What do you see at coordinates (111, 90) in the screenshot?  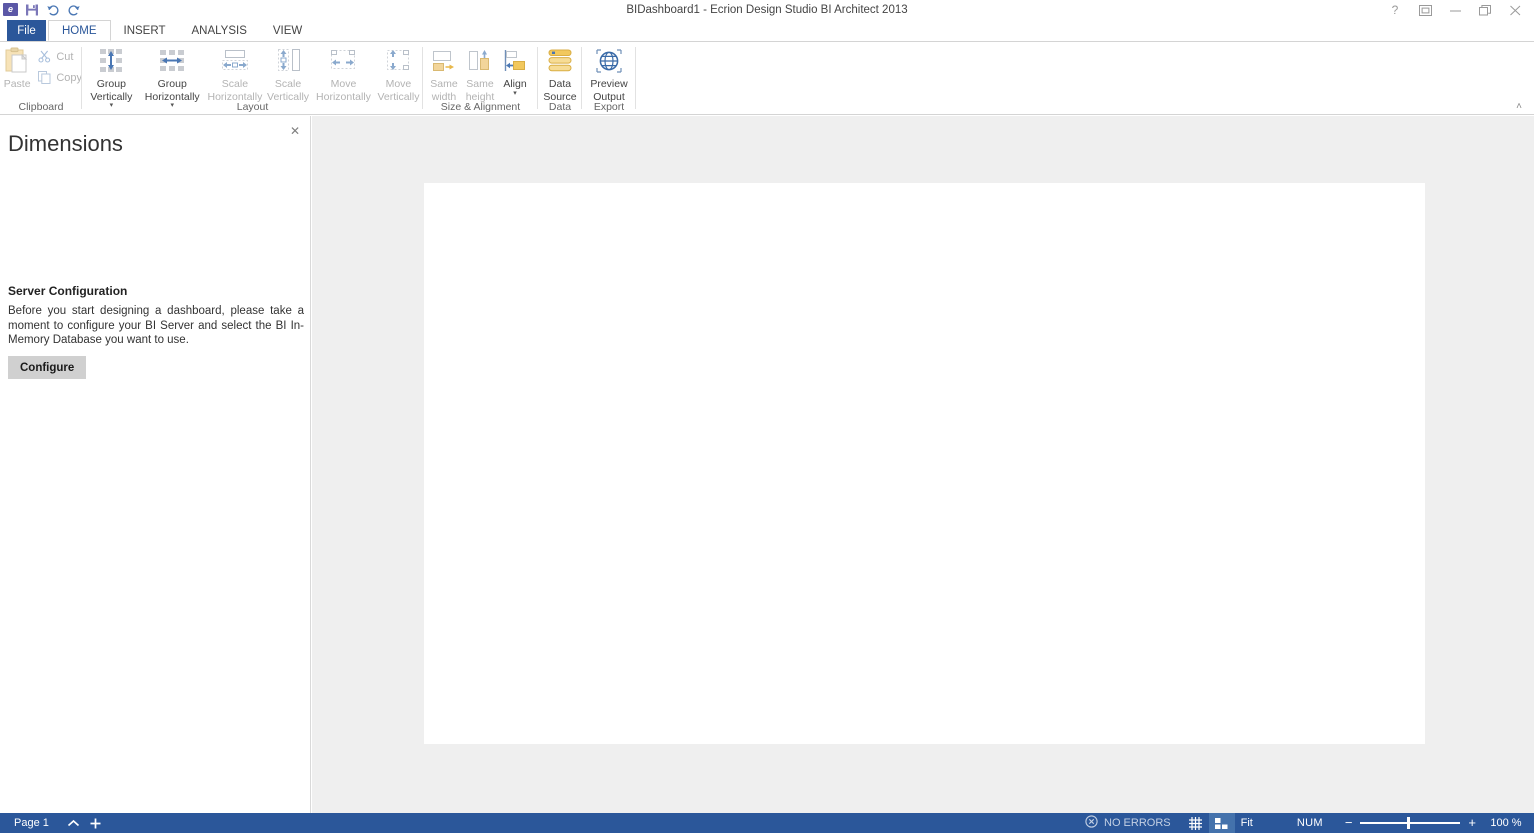 I see `group-vertically-label: Group Vertically` at bounding box center [111, 90].